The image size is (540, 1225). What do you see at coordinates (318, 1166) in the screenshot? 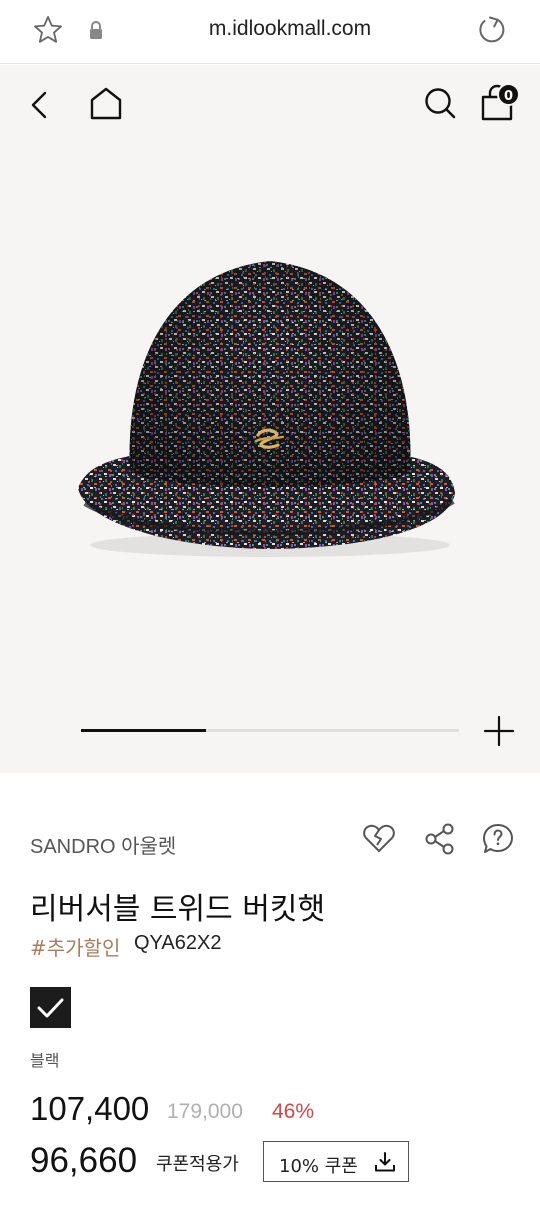
I see `coupon-button-label: 10% 쿠폰` at bounding box center [318, 1166].